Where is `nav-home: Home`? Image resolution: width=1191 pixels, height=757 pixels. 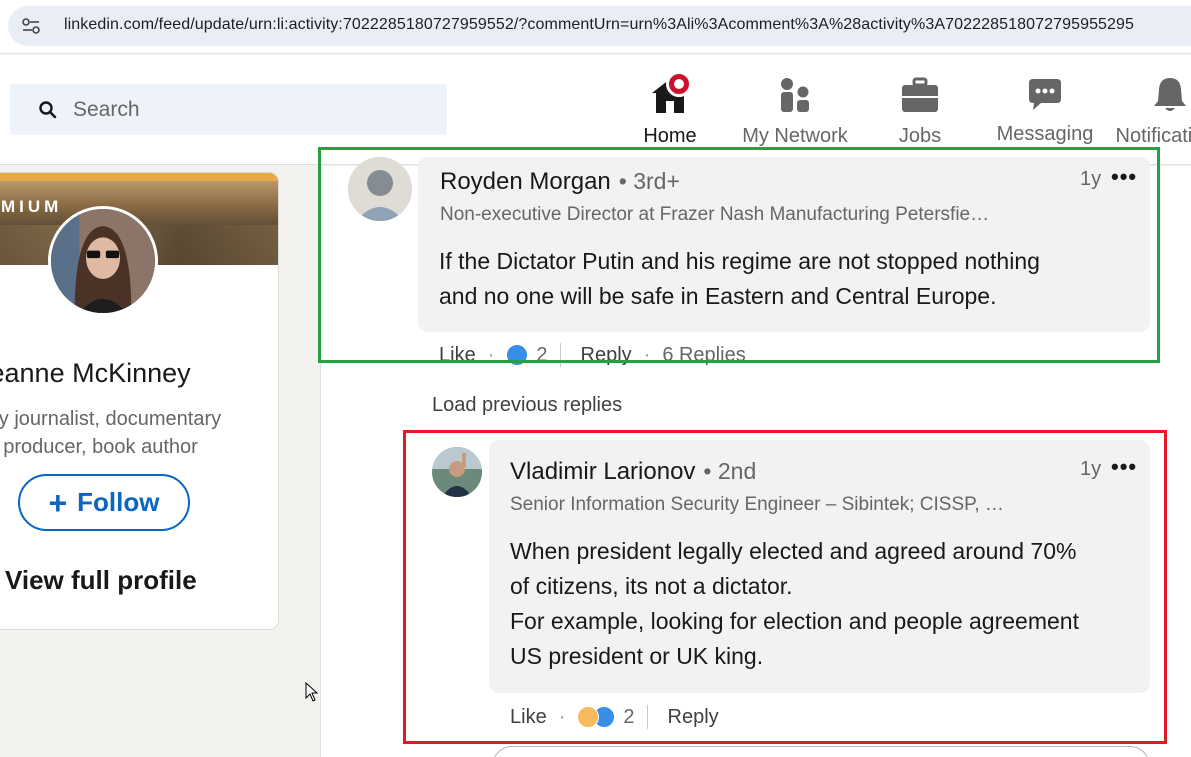
nav-home: Home is located at coordinates (670, 109).